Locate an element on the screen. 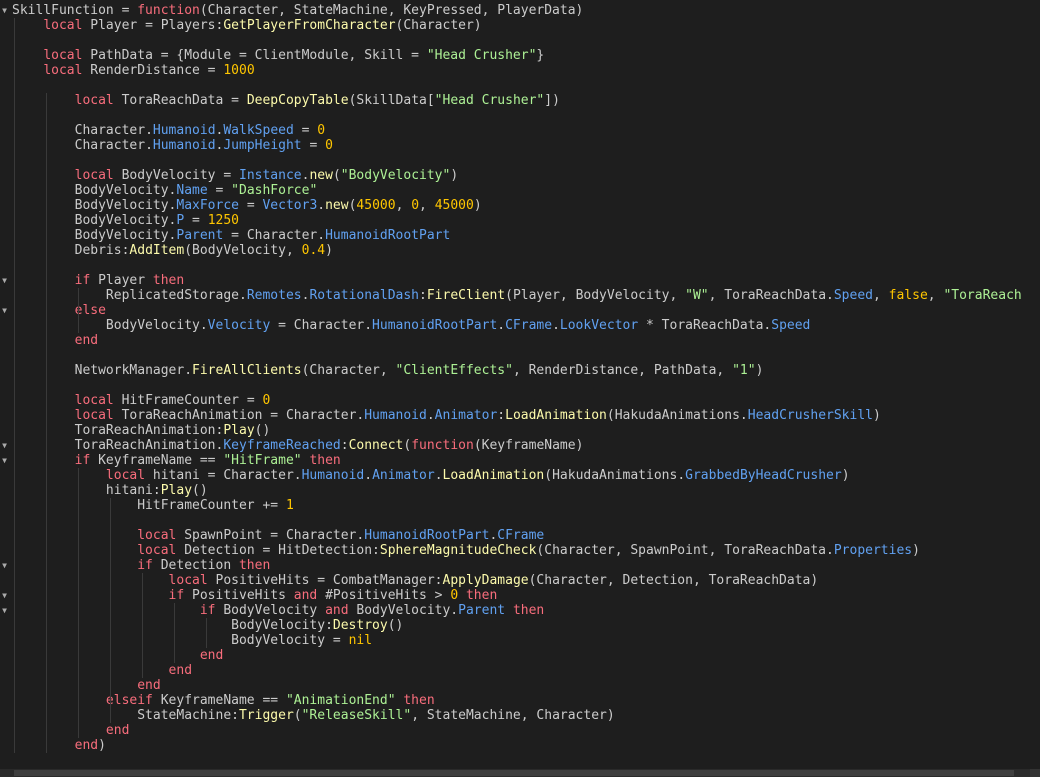  indent-guide is located at coordinates (46, 423).